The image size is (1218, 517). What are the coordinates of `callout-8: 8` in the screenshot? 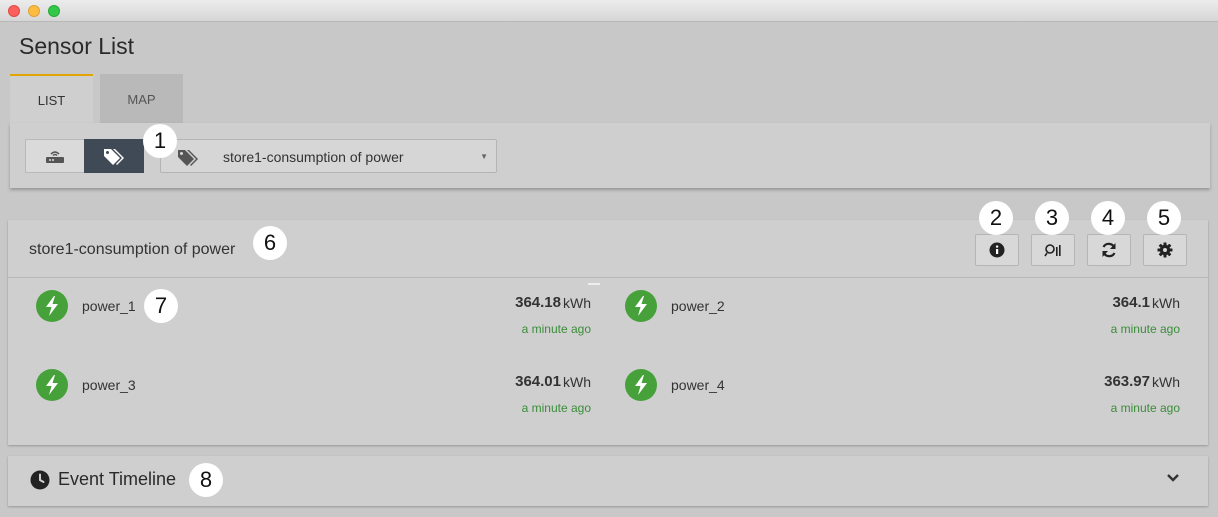 It's located at (206, 480).